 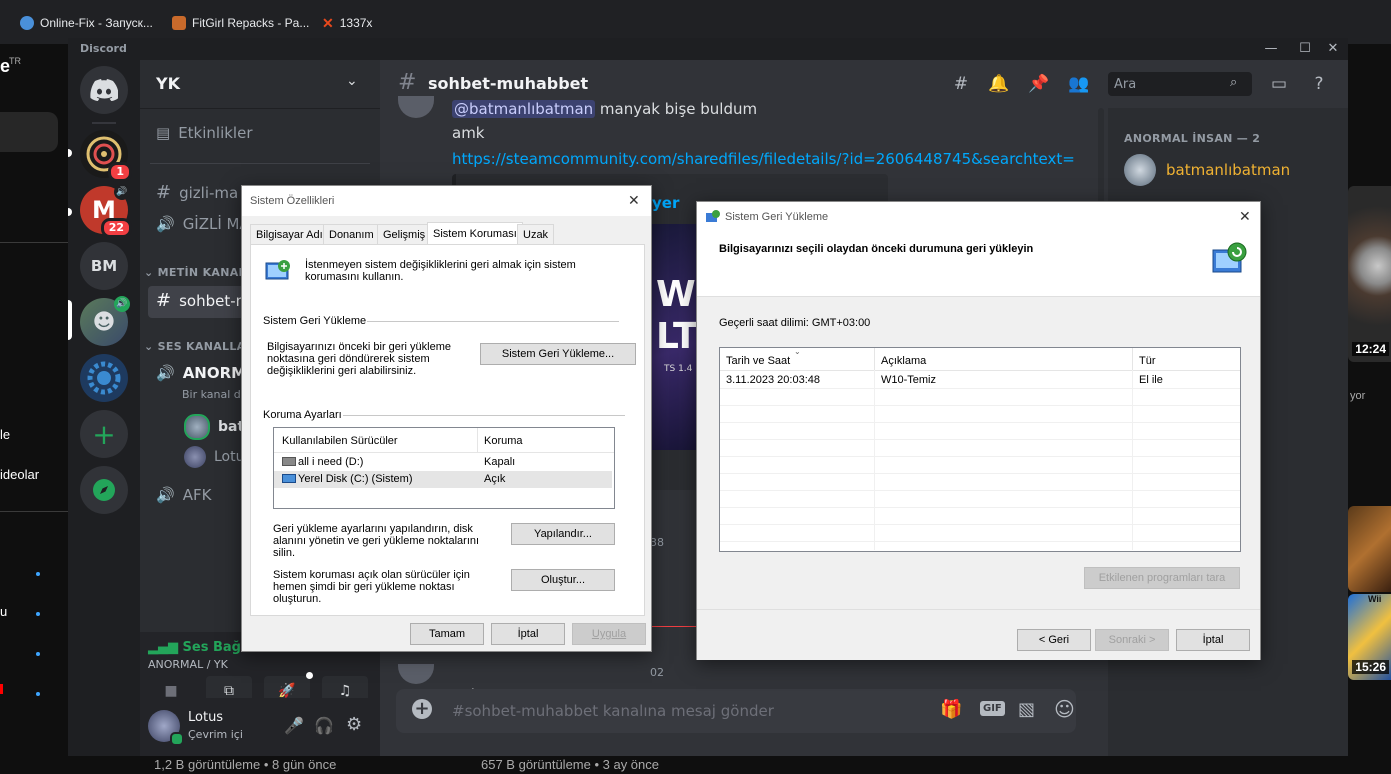 What do you see at coordinates (289, 461) in the screenshot?
I see `drive-icon` at bounding box center [289, 461].